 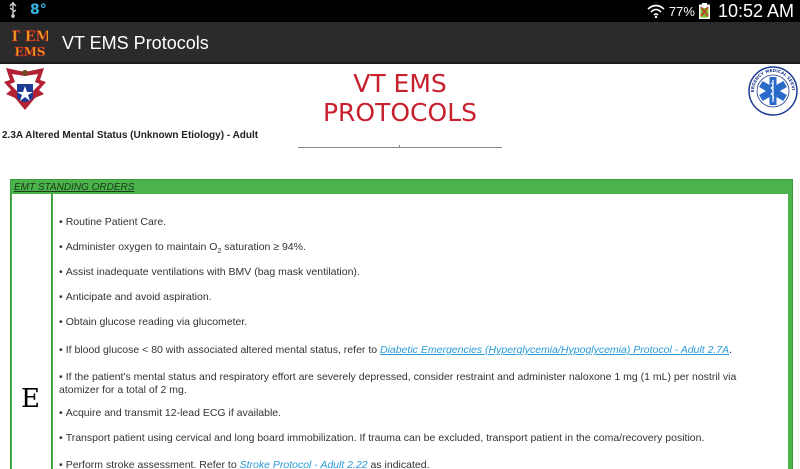 I want to click on app-bar: VT EMS EMS VT EMS Protocols, so click(x=400, y=43).